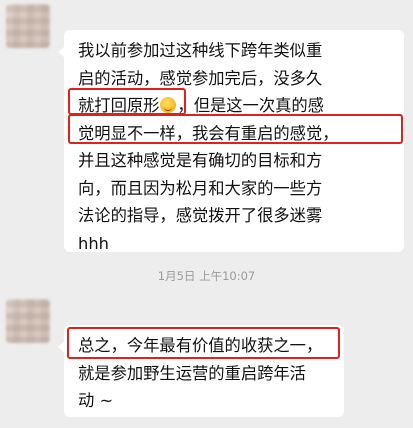 Image resolution: width=413 pixels, height=428 pixels. What do you see at coordinates (206, 276) in the screenshot?
I see `message-timestamp: 1月5日 上午10:07` at bounding box center [206, 276].